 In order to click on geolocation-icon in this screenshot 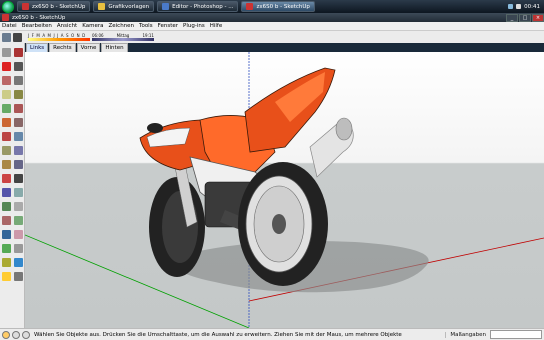, I will do `click(16, 334)`.